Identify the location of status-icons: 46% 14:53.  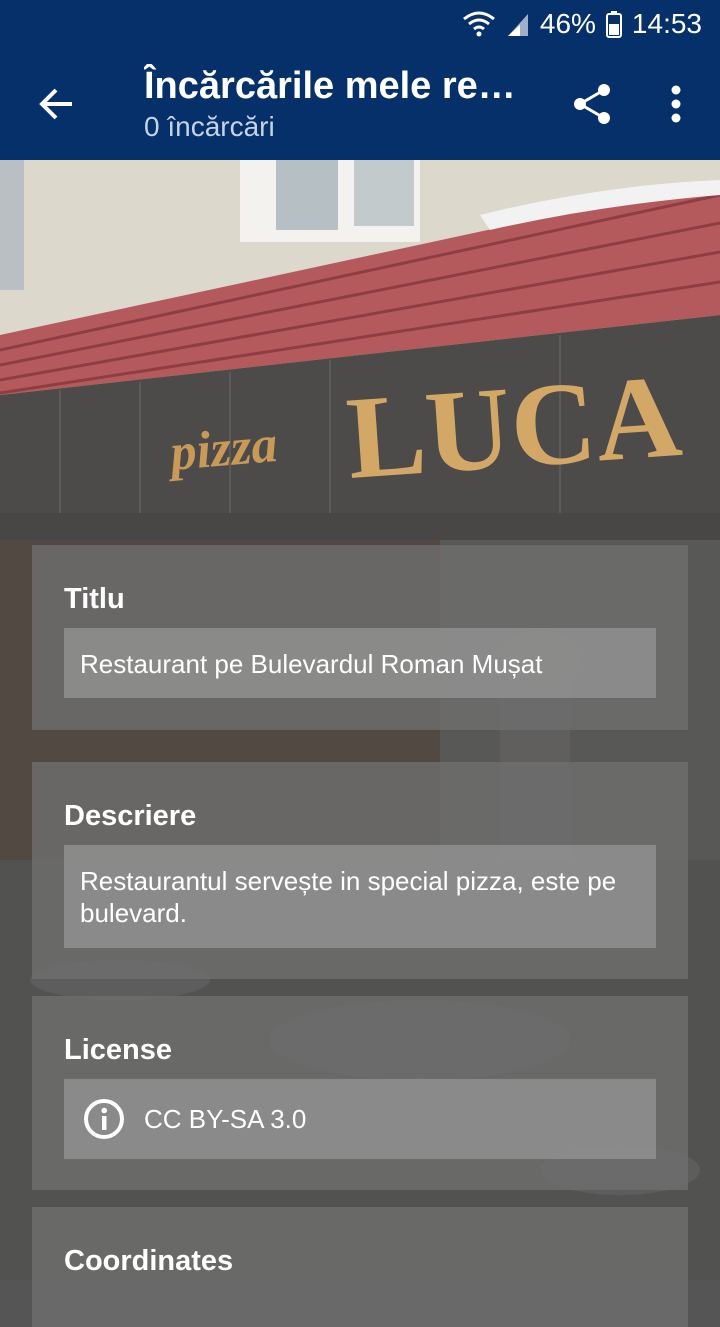
(582, 24).